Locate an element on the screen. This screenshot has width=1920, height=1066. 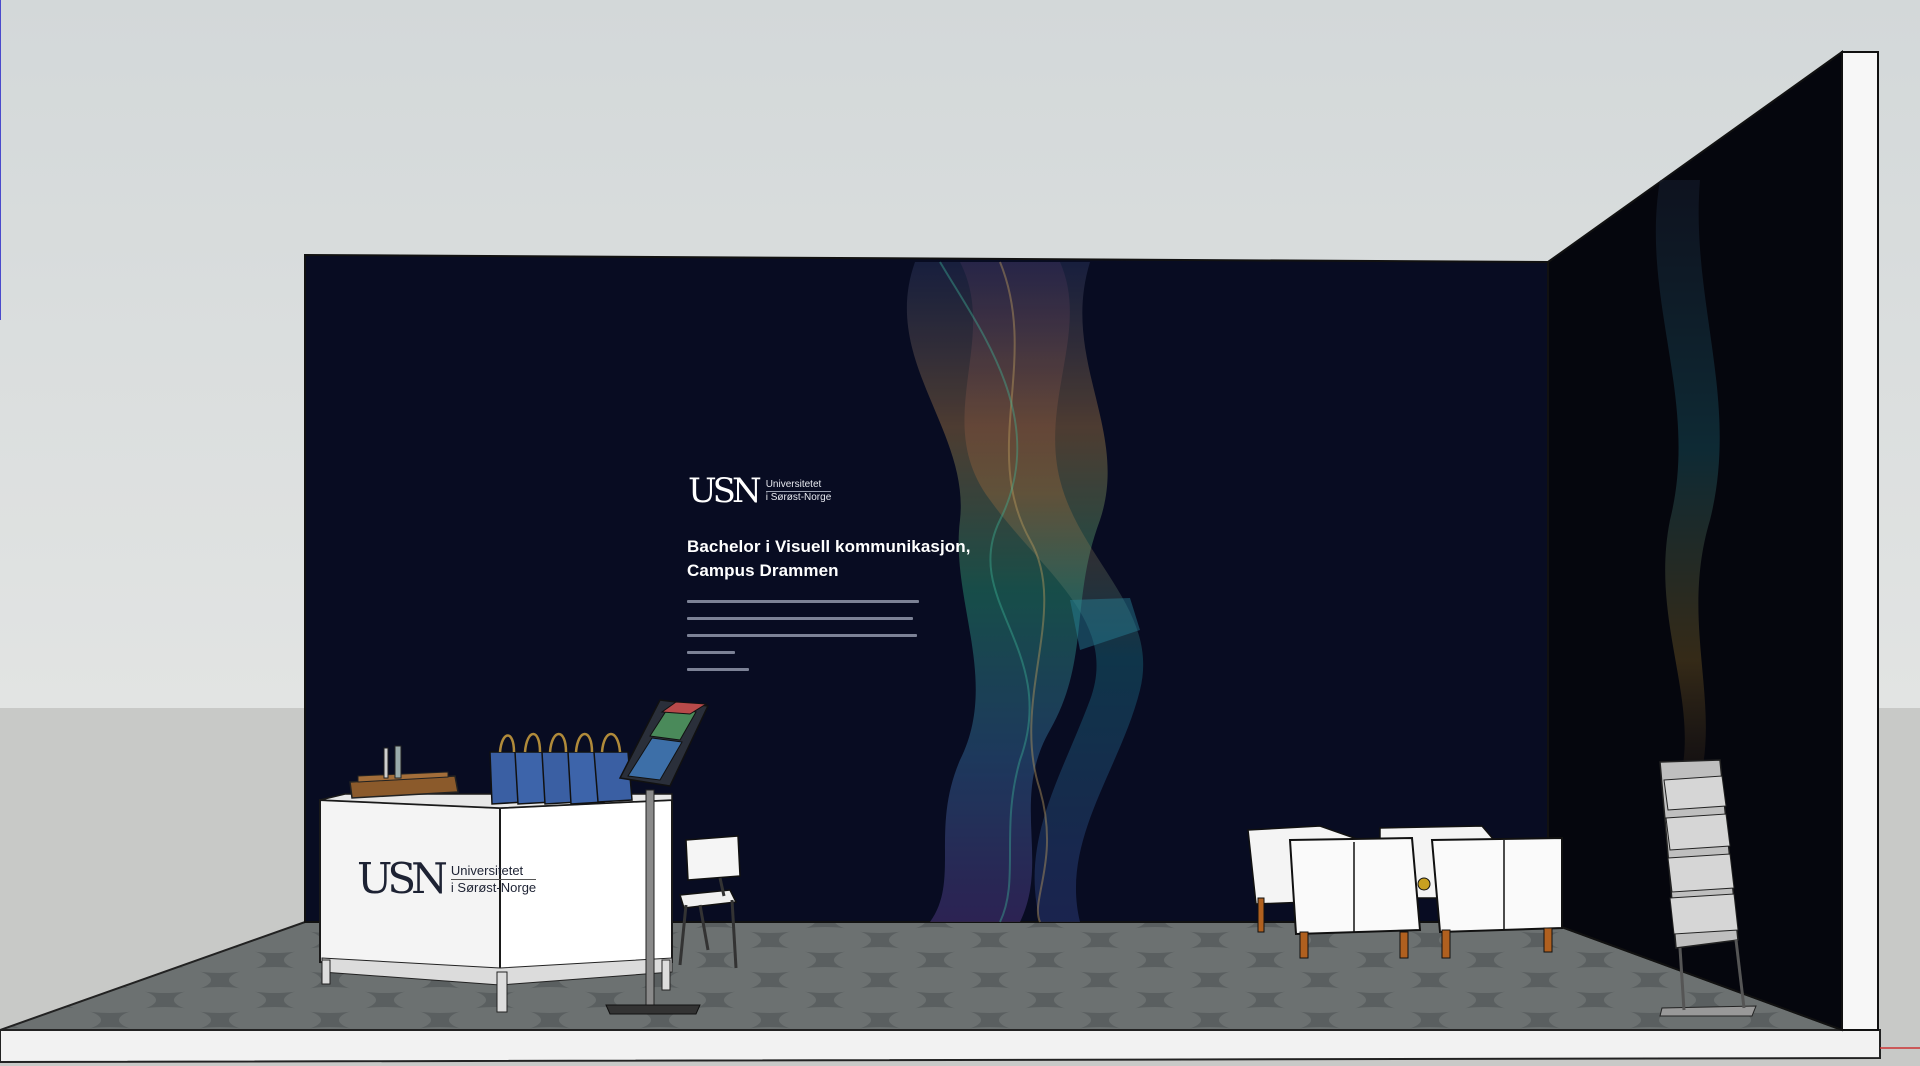
counter-logo-wordmark: Universitetet i Sørøst-Norge is located at coordinates (493, 879).